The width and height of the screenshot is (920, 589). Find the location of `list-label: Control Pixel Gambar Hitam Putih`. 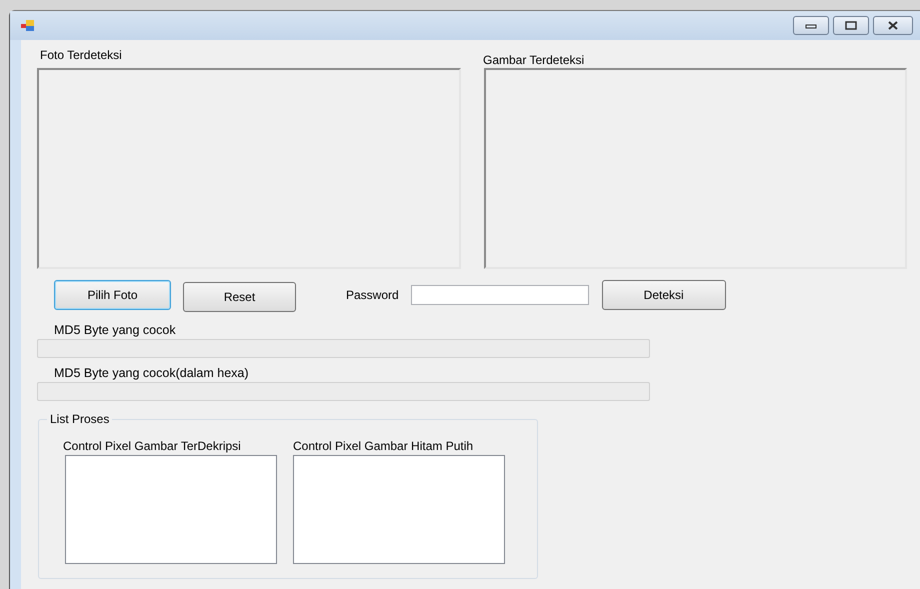

list-label: Control Pixel Gambar Hitam Putih is located at coordinates (383, 446).